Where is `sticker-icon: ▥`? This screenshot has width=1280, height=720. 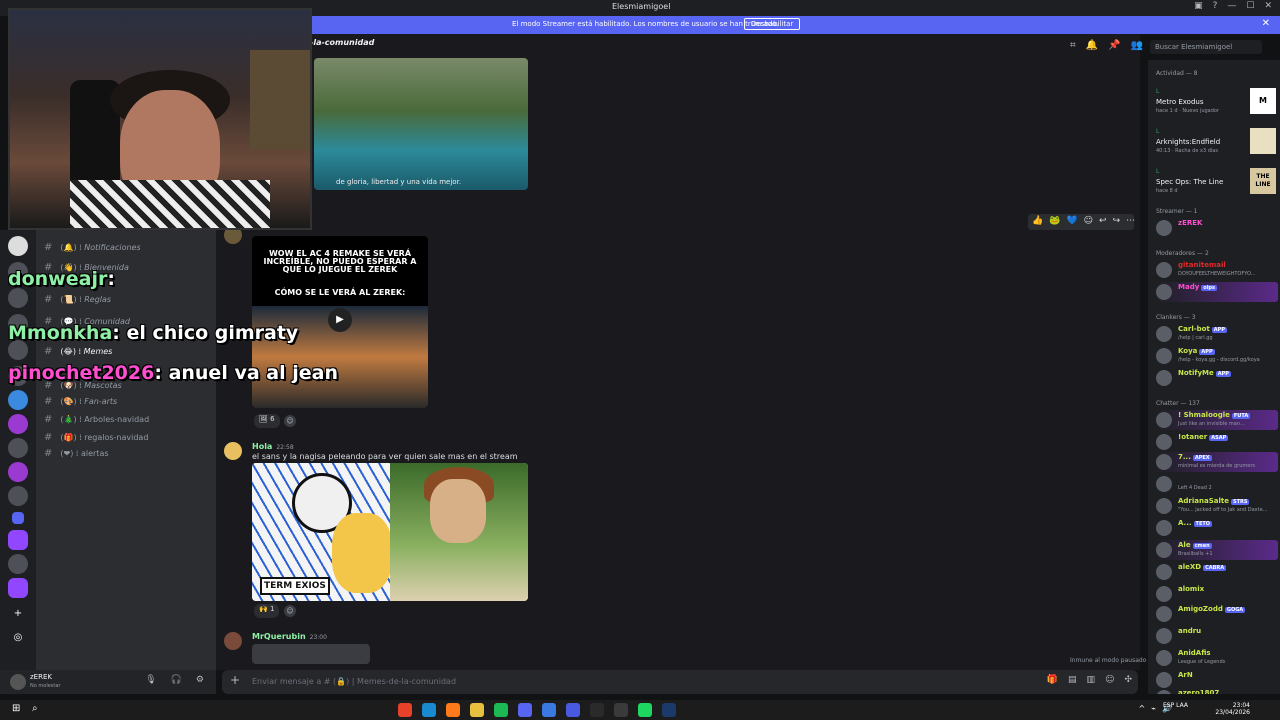
sticker-icon: ▥ is located at coordinates (1091, 680).